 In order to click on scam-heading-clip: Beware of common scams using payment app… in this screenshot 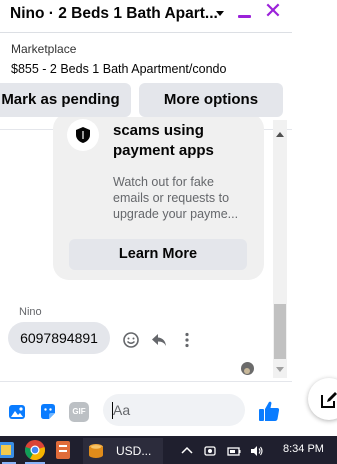, I will do `click(183, 145)`.